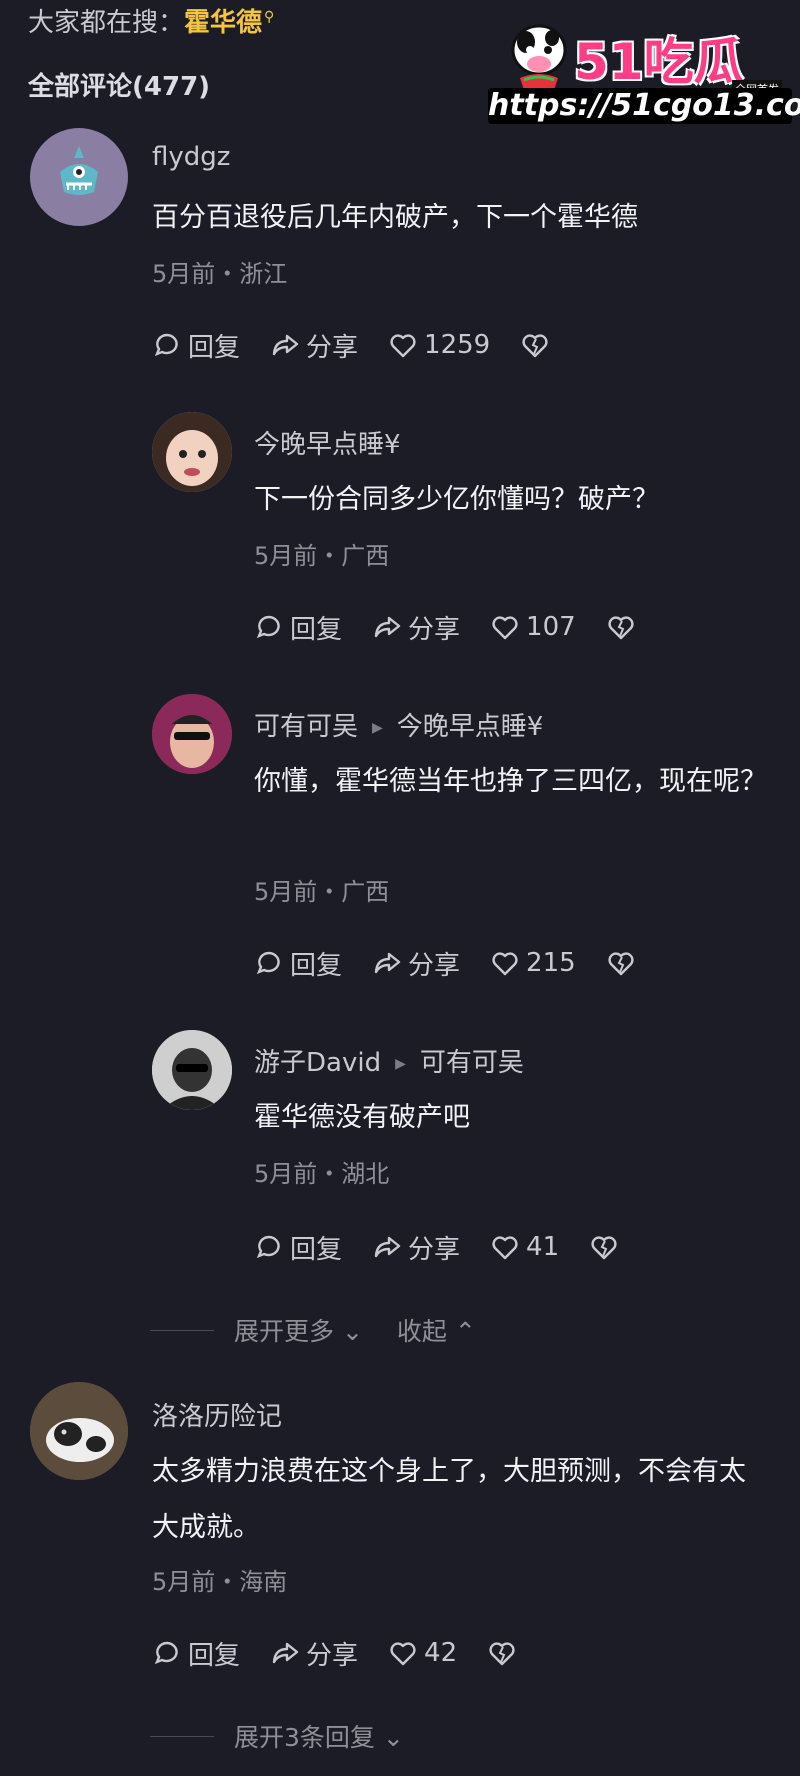  What do you see at coordinates (539, 58) in the screenshot?
I see `cow-mascot-icon` at bounding box center [539, 58].